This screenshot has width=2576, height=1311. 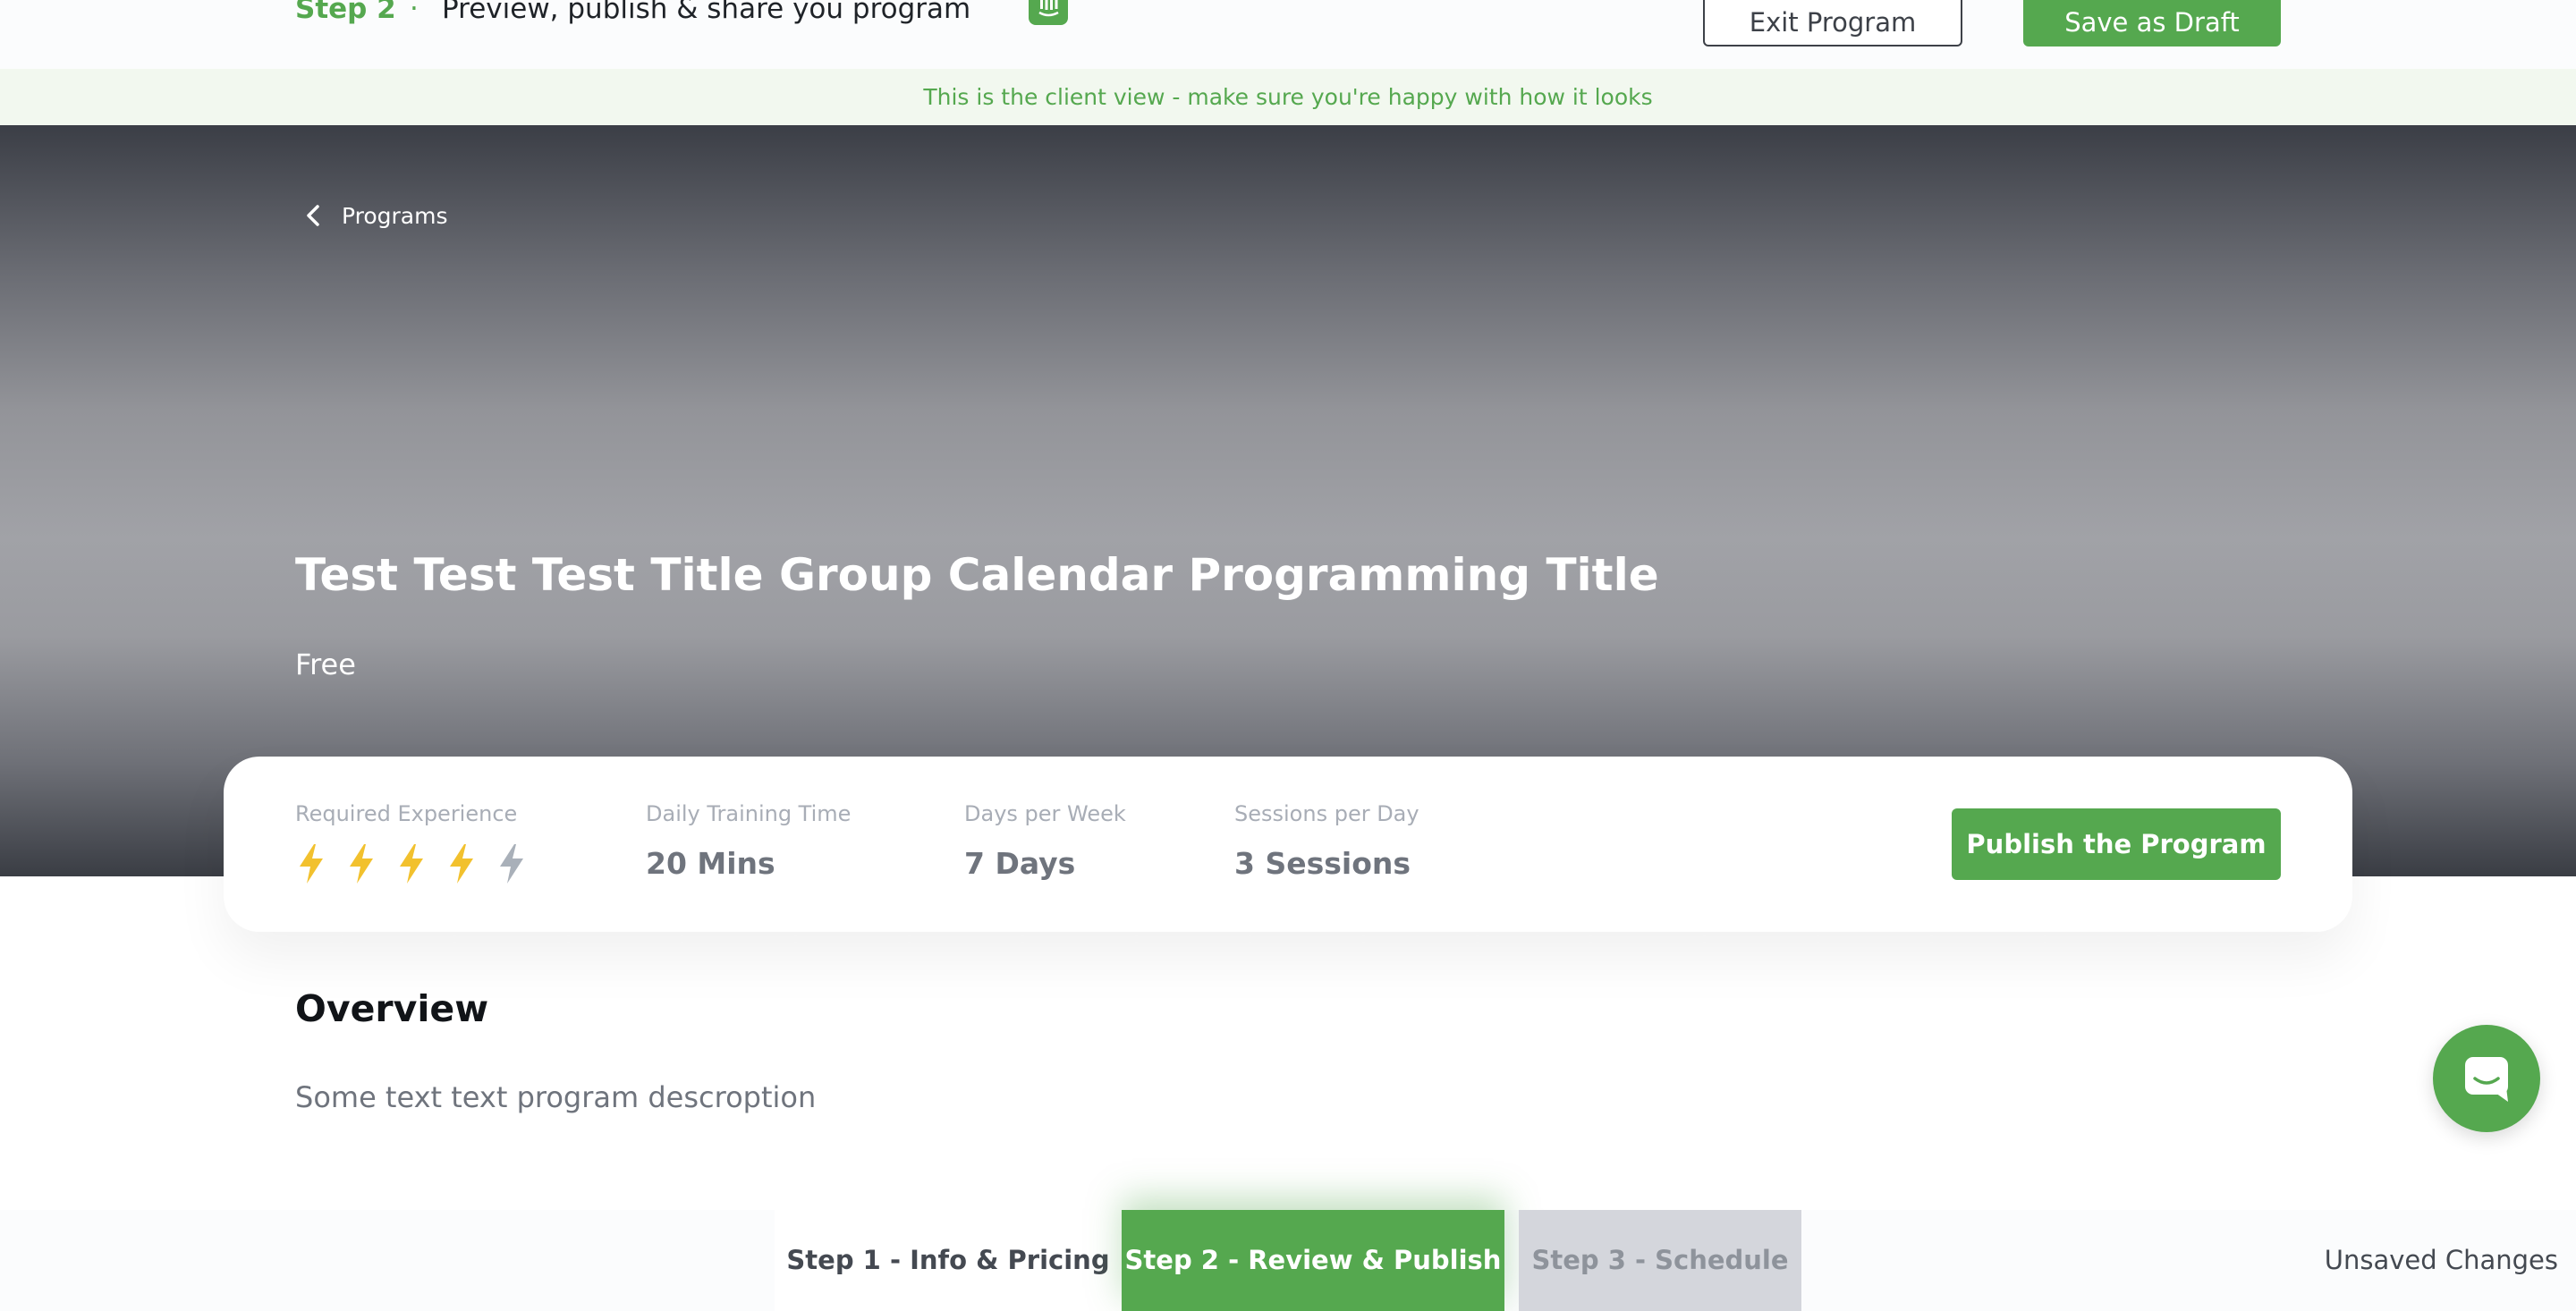 I want to click on chat-bubble-icon, so click(x=2486, y=1079).